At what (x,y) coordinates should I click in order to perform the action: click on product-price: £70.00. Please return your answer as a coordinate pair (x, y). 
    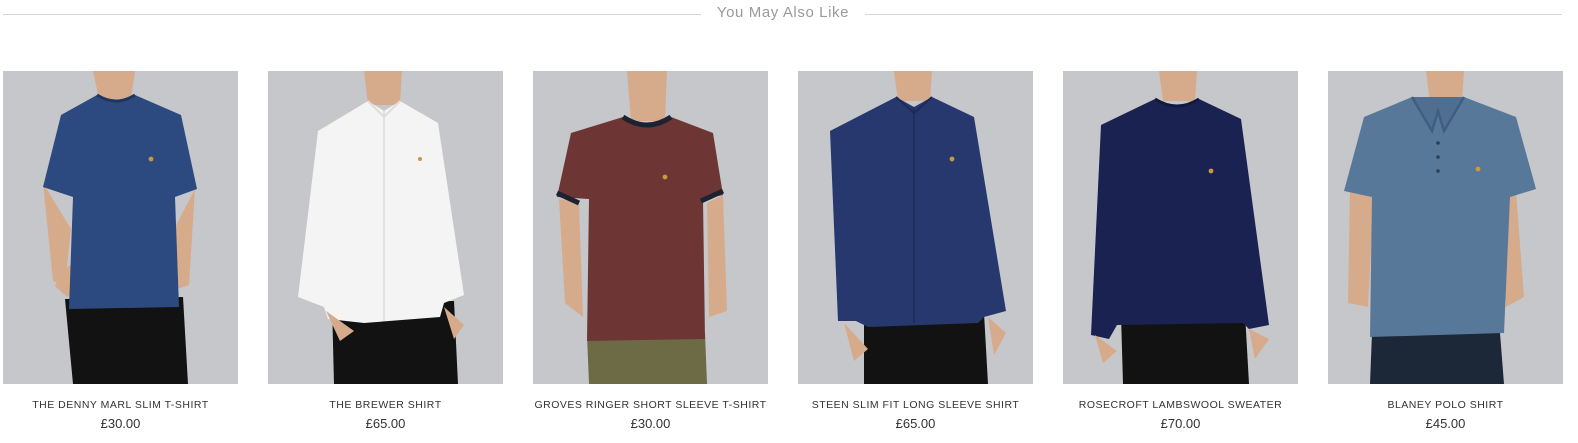
    Looking at the image, I should click on (1180, 423).